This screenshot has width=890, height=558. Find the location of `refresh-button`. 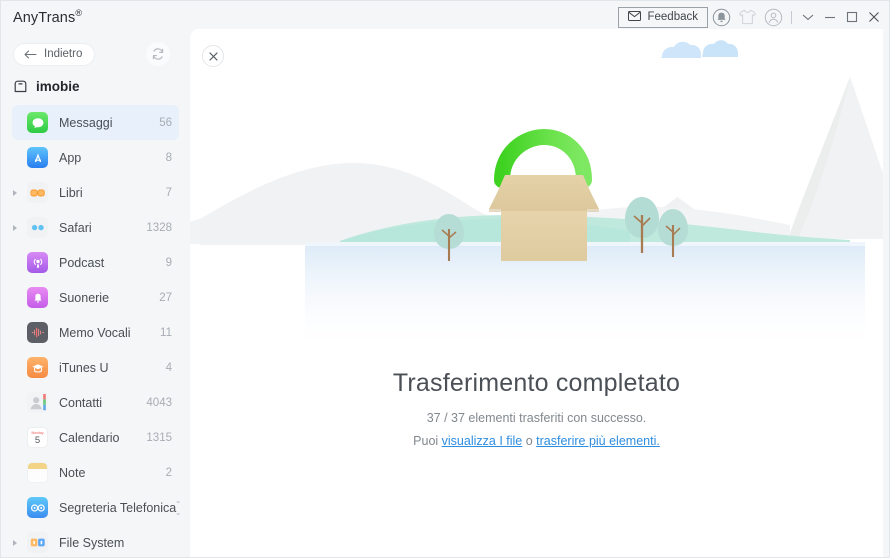

refresh-button is located at coordinates (158, 54).